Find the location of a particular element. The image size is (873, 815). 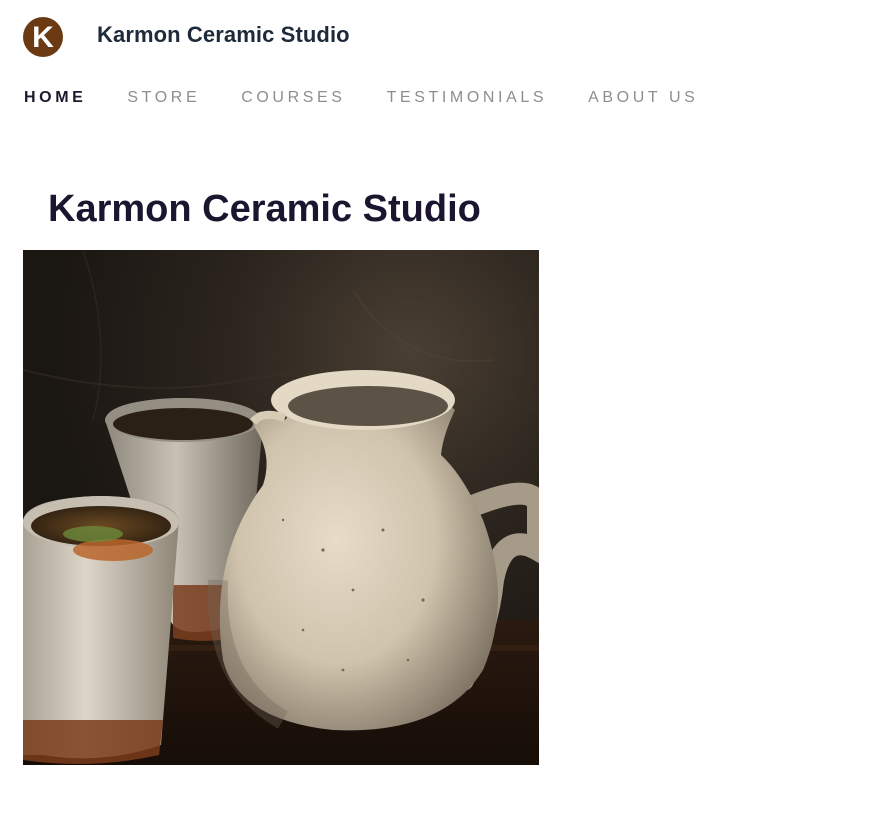

page-title: Karmon Ceramic Studio is located at coordinates (264, 209).